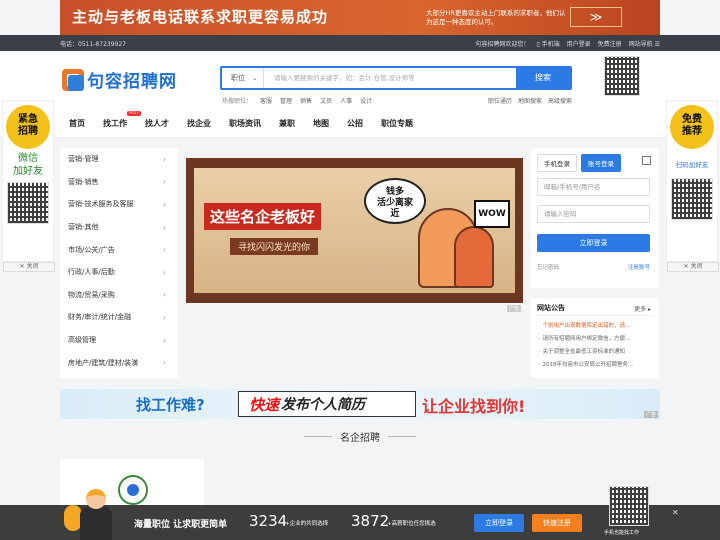 The height and width of the screenshot is (540, 720). I want to click on category-item: 房地产/建筑/建材/装潢 ›, so click(119, 362).